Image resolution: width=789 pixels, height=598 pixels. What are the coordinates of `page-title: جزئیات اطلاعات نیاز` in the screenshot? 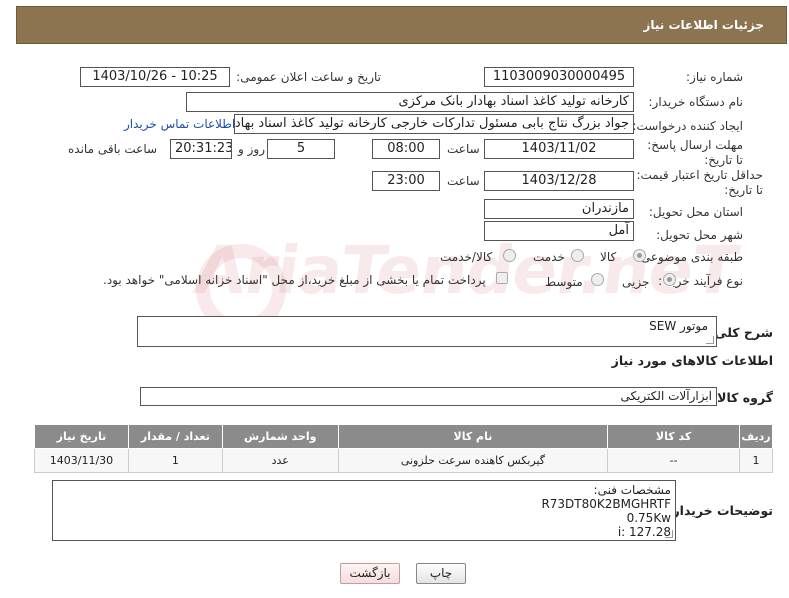 It's located at (703, 25).